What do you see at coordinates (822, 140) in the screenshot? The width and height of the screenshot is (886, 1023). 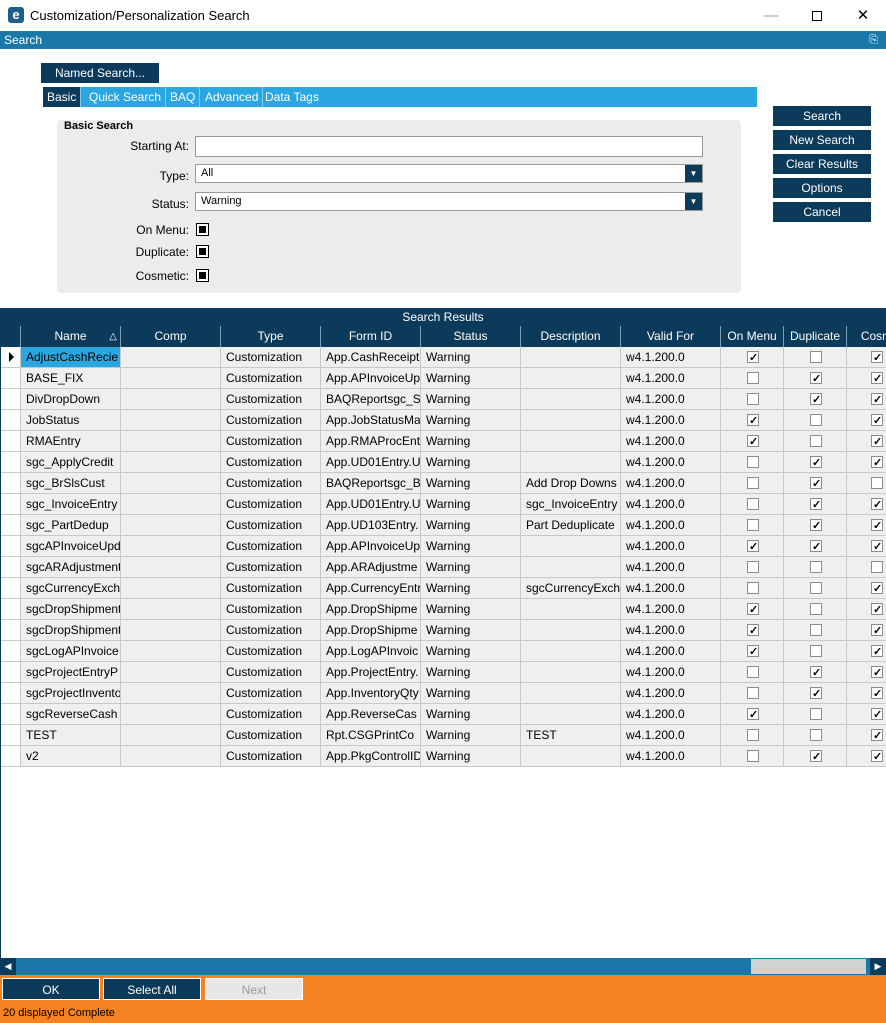 I see `new-search-button: New Search` at bounding box center [822, 140].